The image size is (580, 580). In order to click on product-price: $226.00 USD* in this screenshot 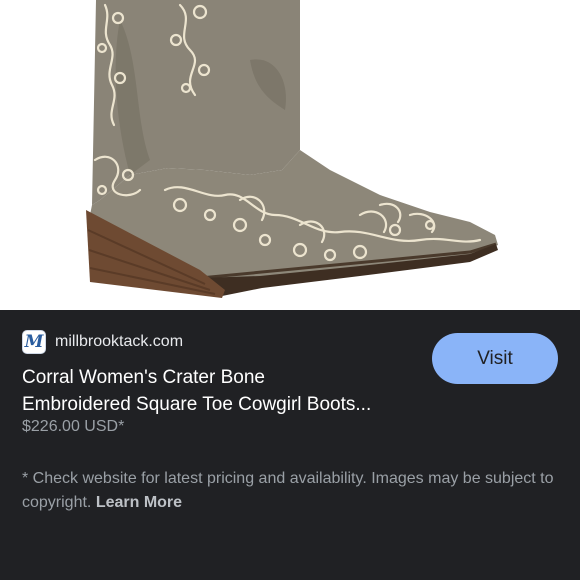, I will do `click(73, 426)`.